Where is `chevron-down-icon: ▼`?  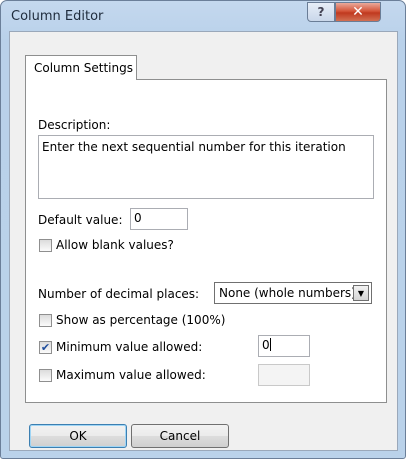
chevron-down-icon: ▼ is located at coordinates (361, 293).